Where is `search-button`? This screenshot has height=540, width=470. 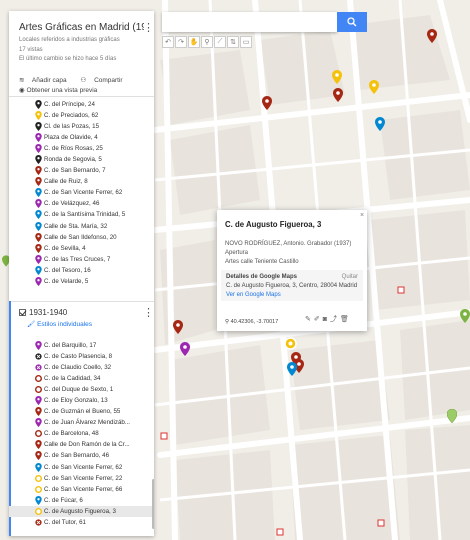
search-button is located at coordinates (352, 22).